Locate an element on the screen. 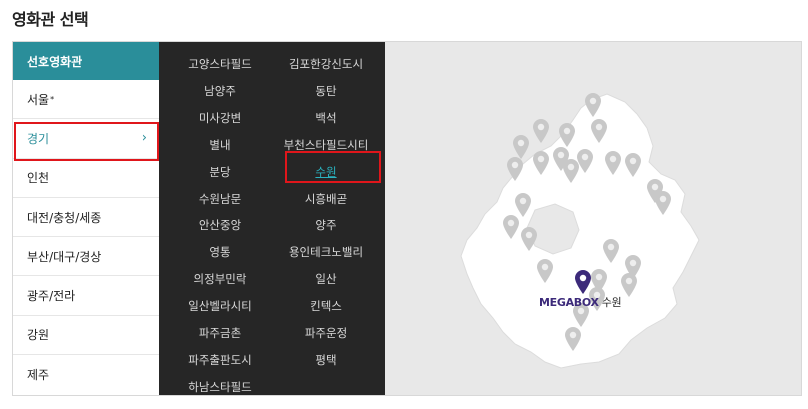  region-gwangju-jeolla: 광주/전라 is located at coordinates (86, 296).